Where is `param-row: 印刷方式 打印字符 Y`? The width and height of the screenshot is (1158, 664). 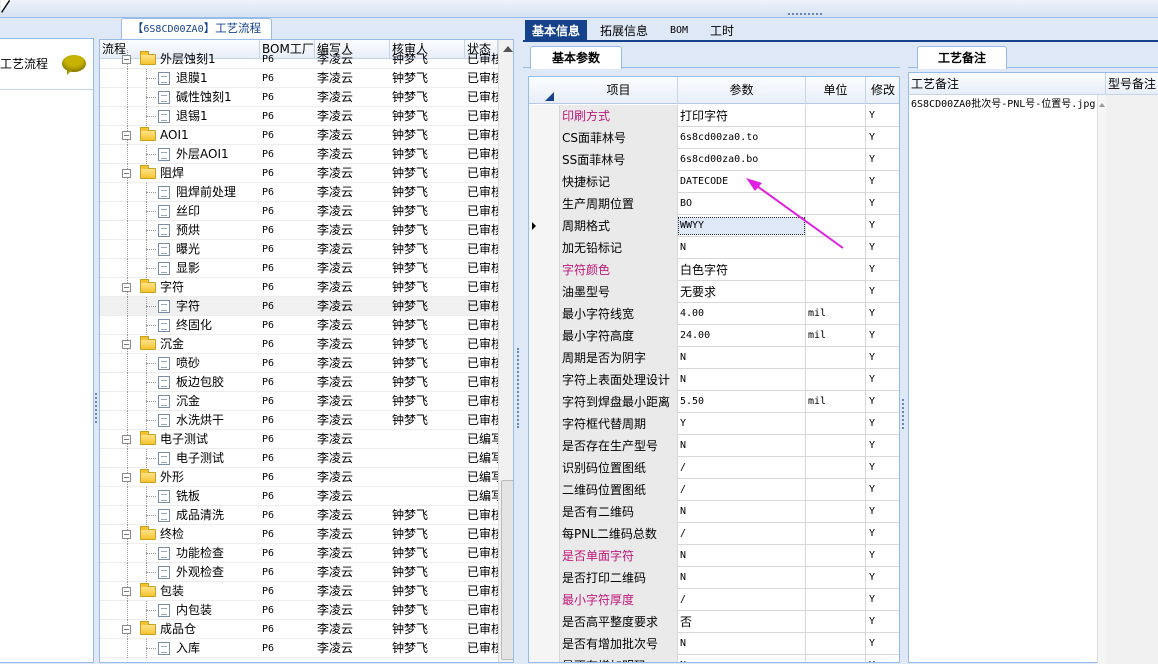 param-row: 印刷方式 打印字符 Y is located at coordinates (714, 116).